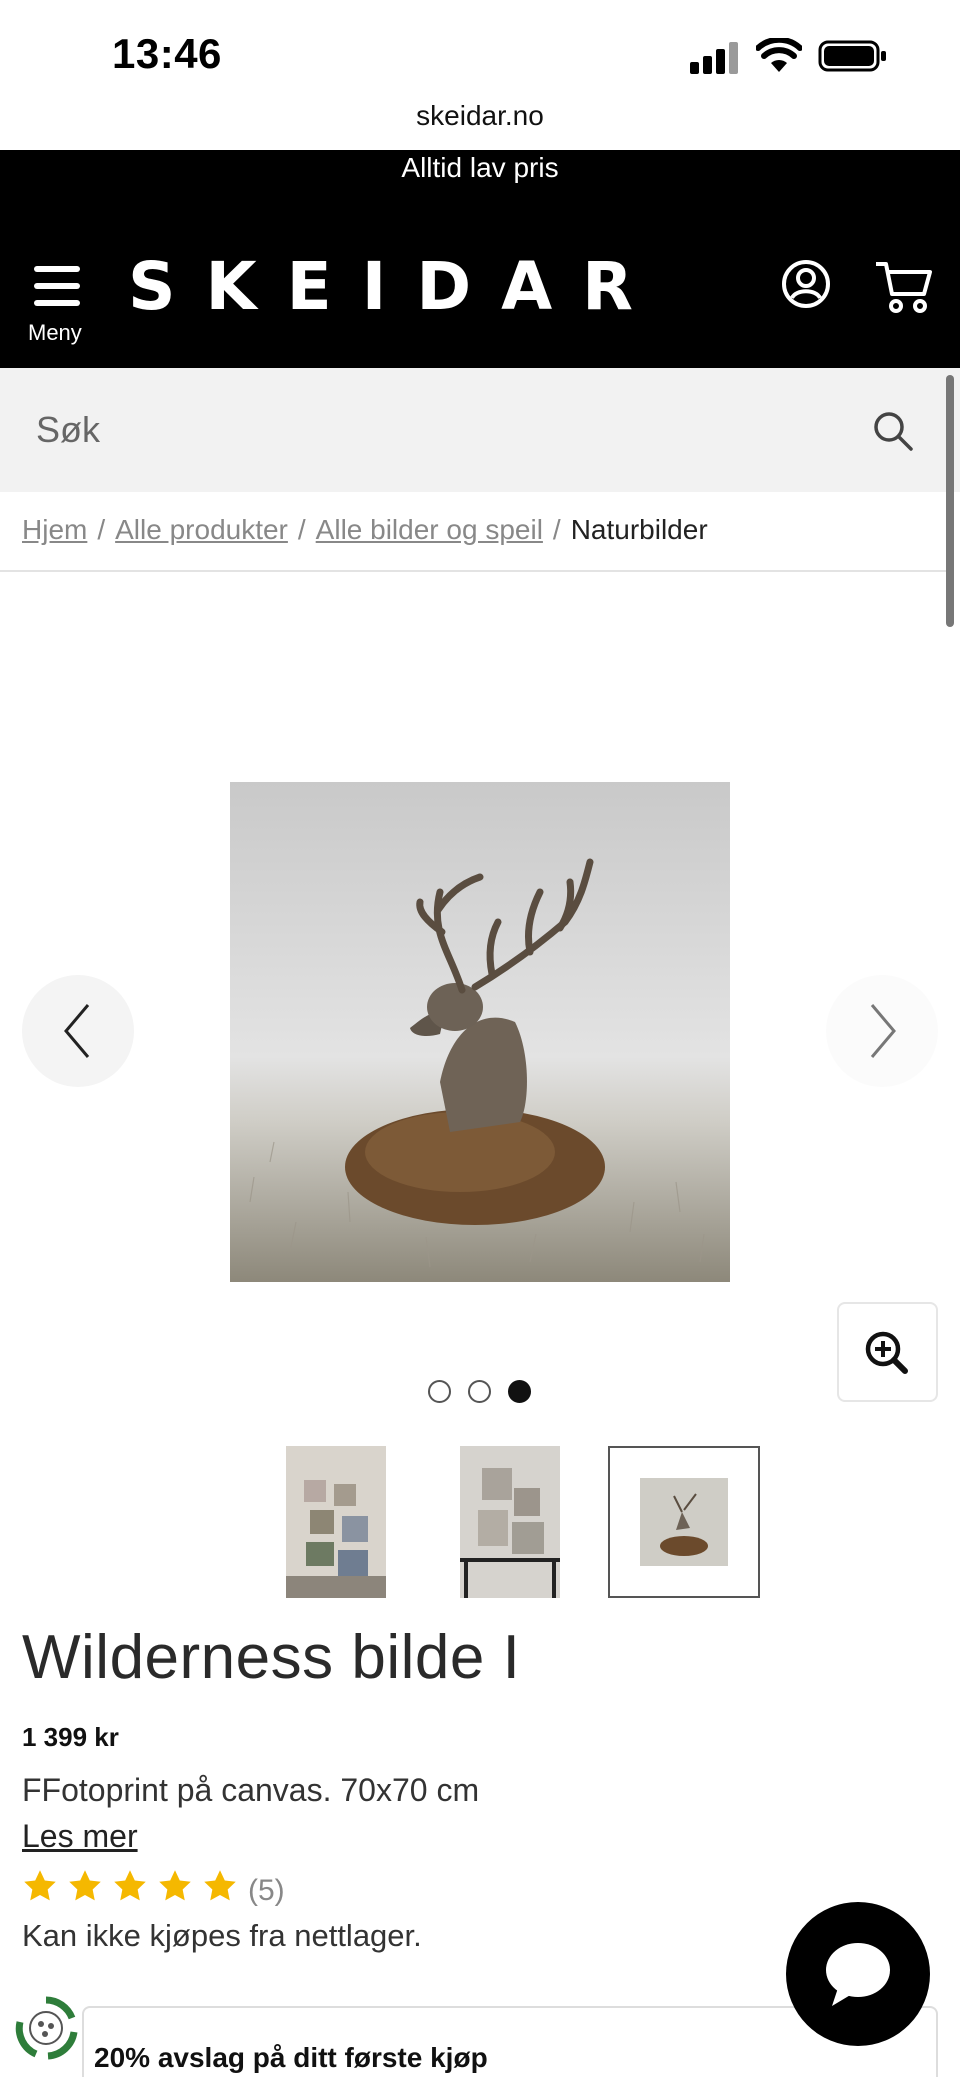  I want to click on divider, so click(475, 571).